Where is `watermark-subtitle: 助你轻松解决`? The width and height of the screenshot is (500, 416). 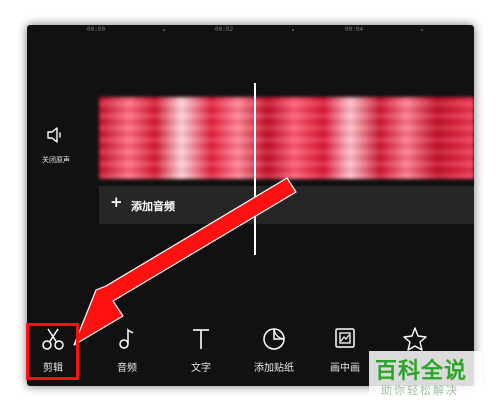
watermark-subtitle: 助你轻松解决 is located at coordinates (420, 390).